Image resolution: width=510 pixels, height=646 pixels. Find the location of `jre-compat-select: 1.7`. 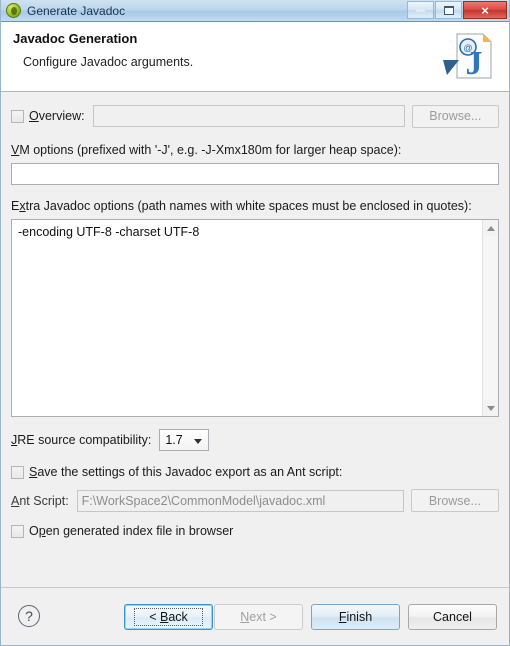

jre-compat-select: 1.7 is located at coordinates (184, 440).